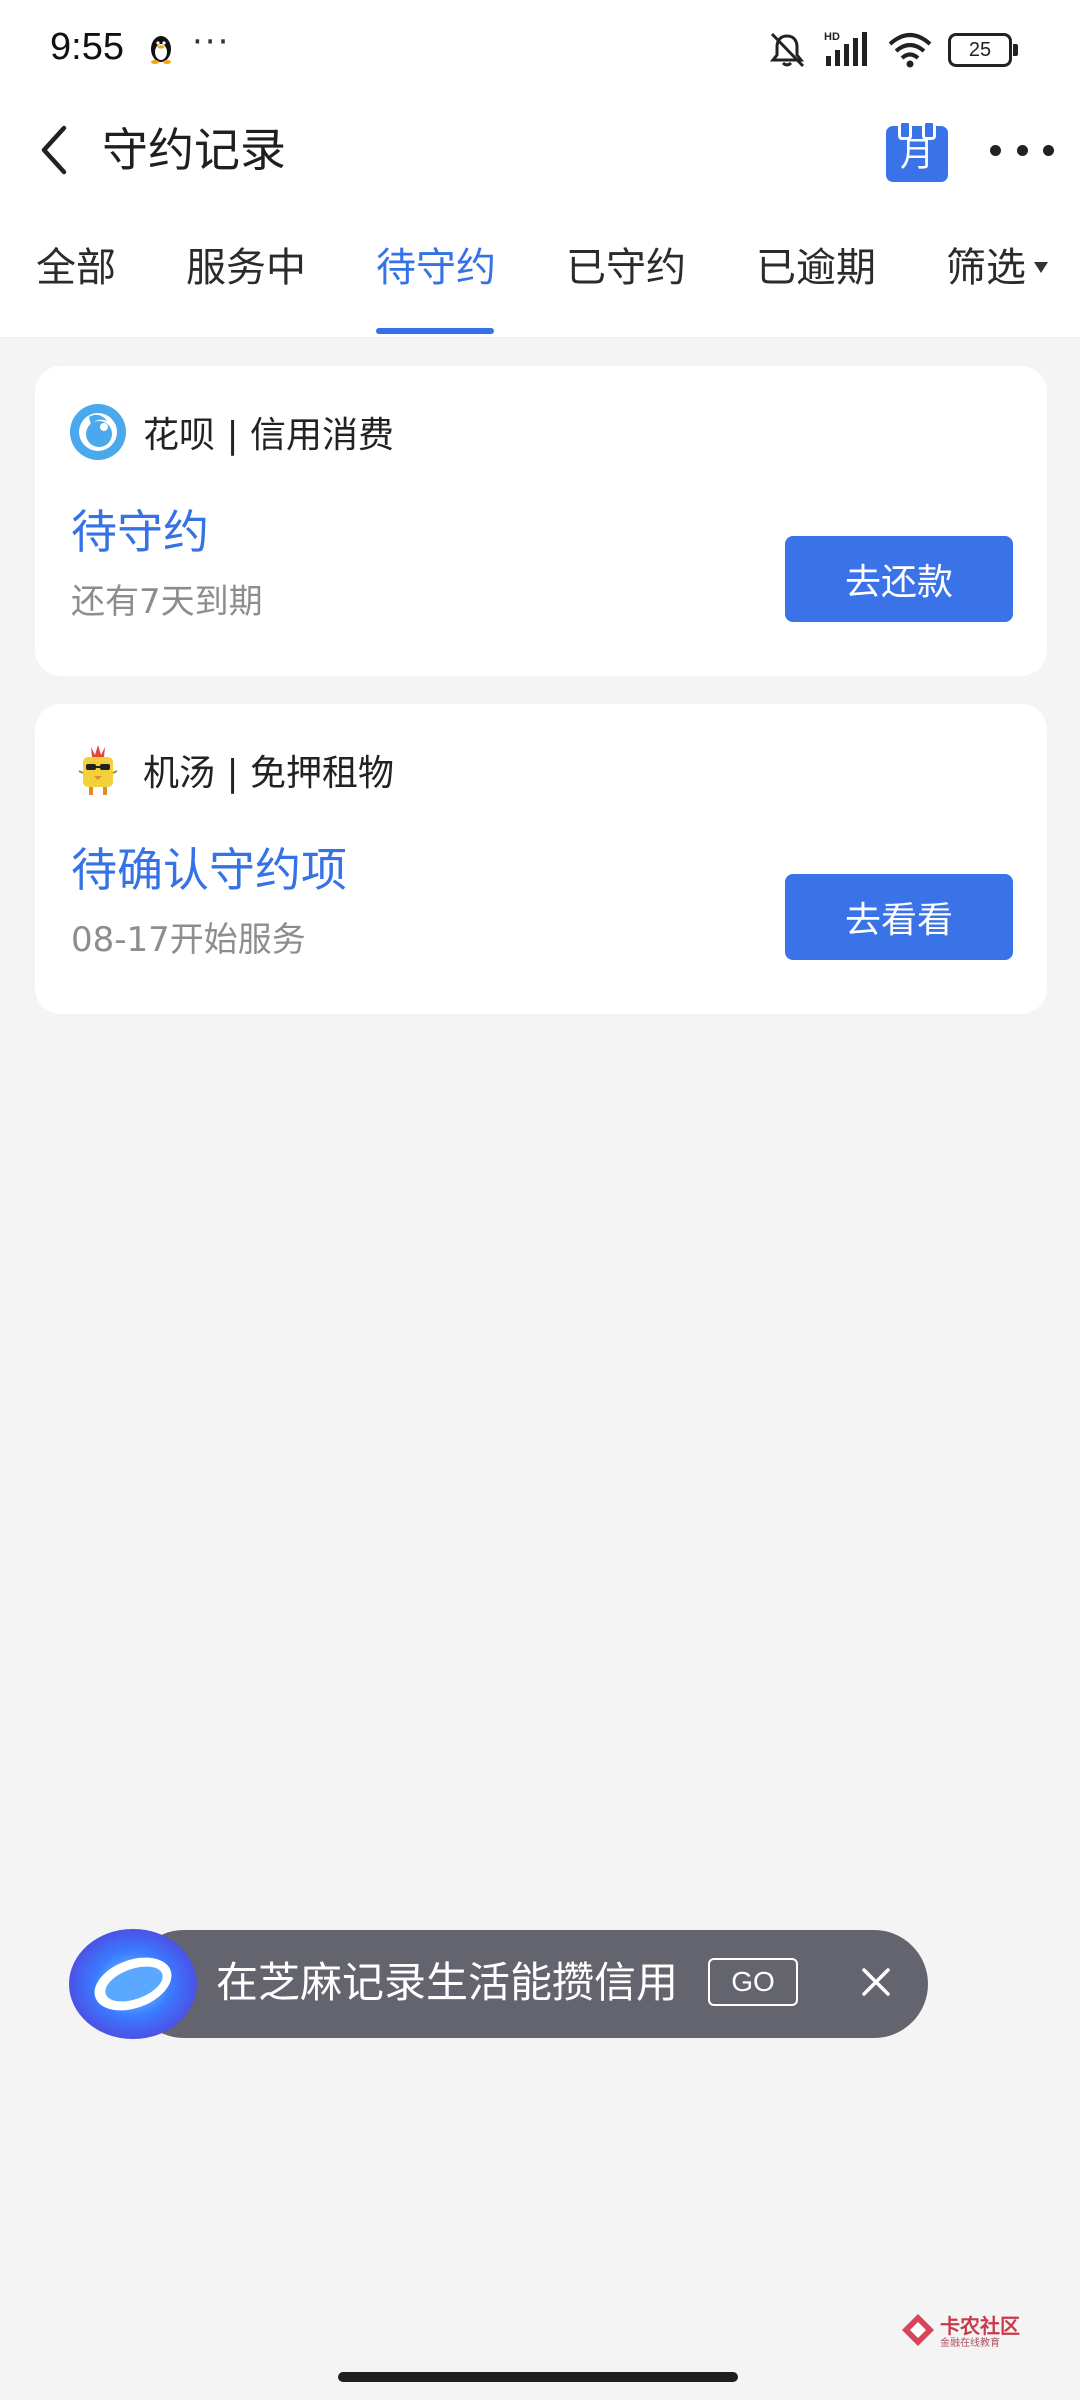  Describe the element at coordinates (541, 859) in the screenshot. I see `record-card: 机汤 | 免押租物 待确认守约项 08-17开始服务 去看看` at that location.